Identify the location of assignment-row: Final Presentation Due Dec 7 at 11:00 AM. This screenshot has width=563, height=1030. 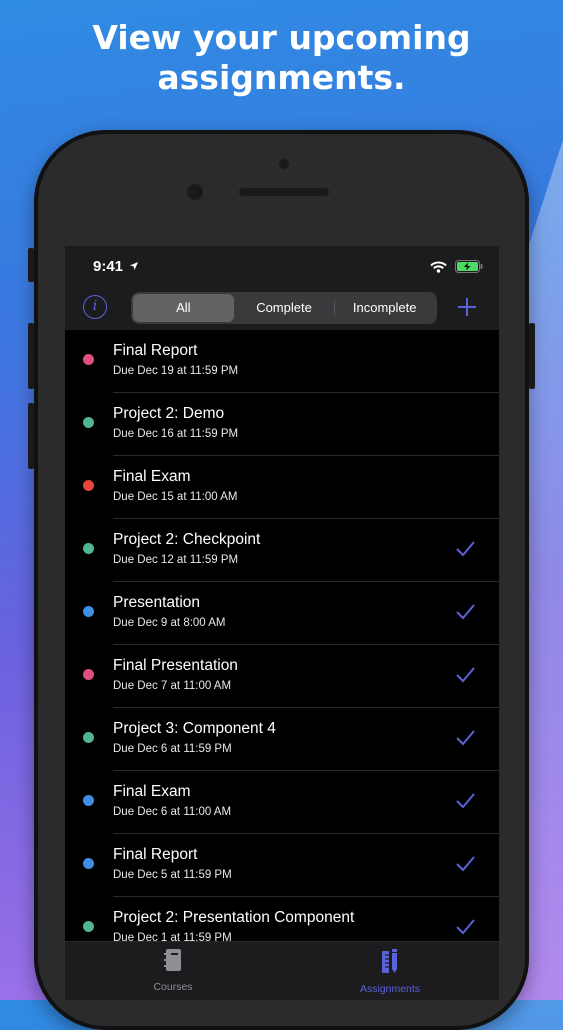
(282, 676).